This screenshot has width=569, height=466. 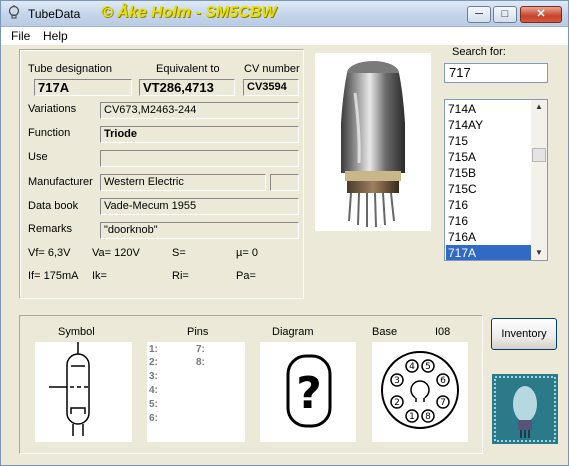 I want to click on search-label: Search for:, so click(x=479, y=52).